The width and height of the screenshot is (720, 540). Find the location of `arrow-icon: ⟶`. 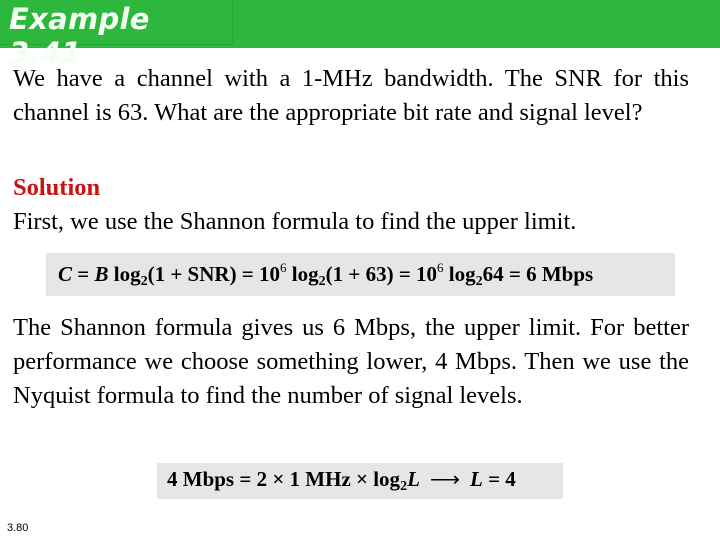

arrow-icon: ⟶ is located at coordinates (444, 479).